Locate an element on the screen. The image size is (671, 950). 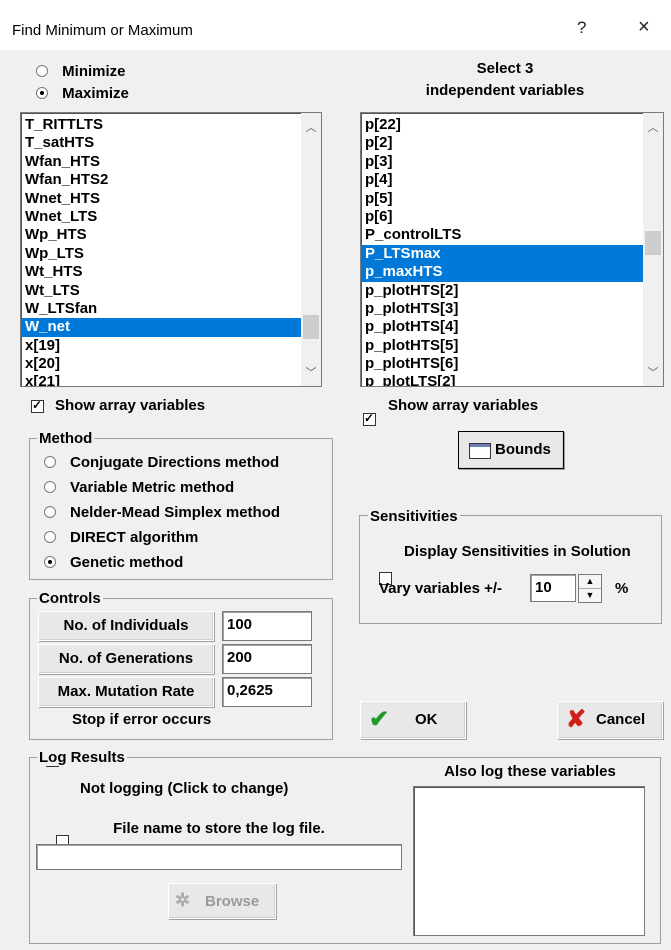
sensitivities-legend: Sensitivities is located at coordinates (414, 516).